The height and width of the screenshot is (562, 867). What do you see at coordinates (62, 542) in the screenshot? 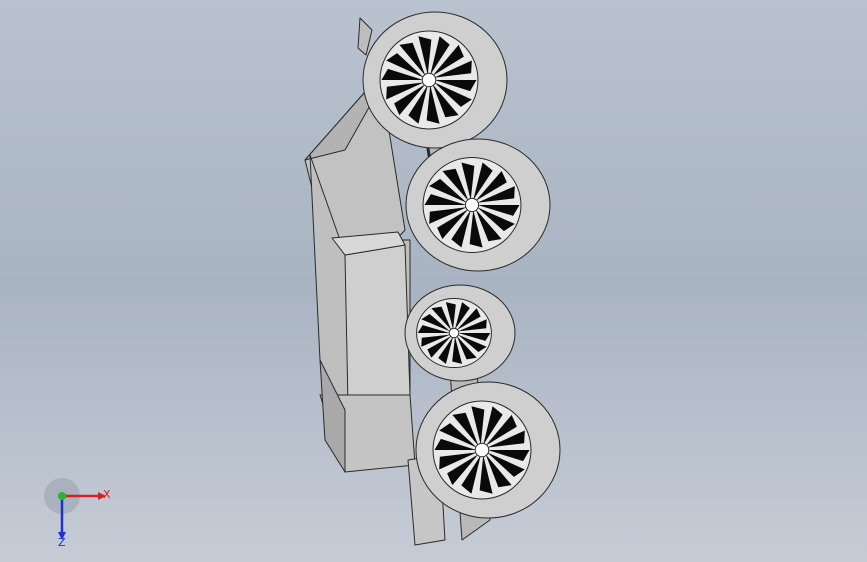
I see `z-axis-label: Z` at bounding box center [62, 542].